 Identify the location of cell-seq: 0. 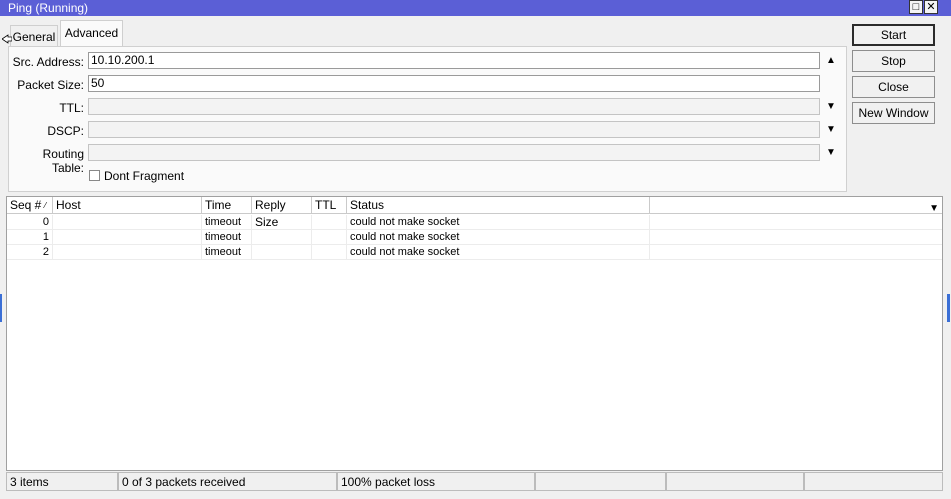
(30, 222).